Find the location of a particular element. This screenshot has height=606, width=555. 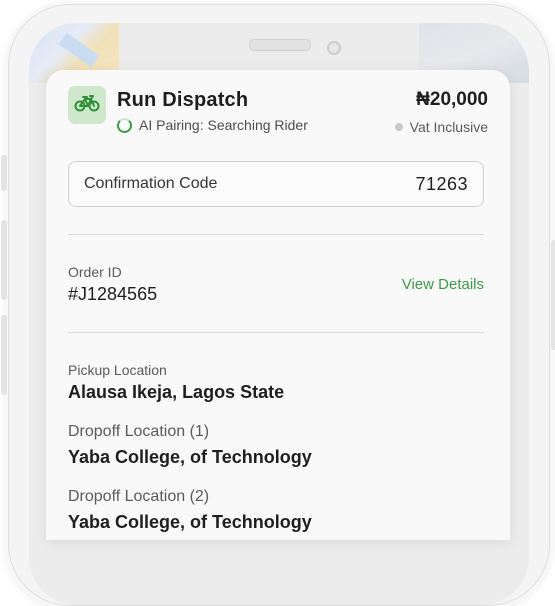

vat-note-text: Vat Inclusive is located at coordinates (448, 127).